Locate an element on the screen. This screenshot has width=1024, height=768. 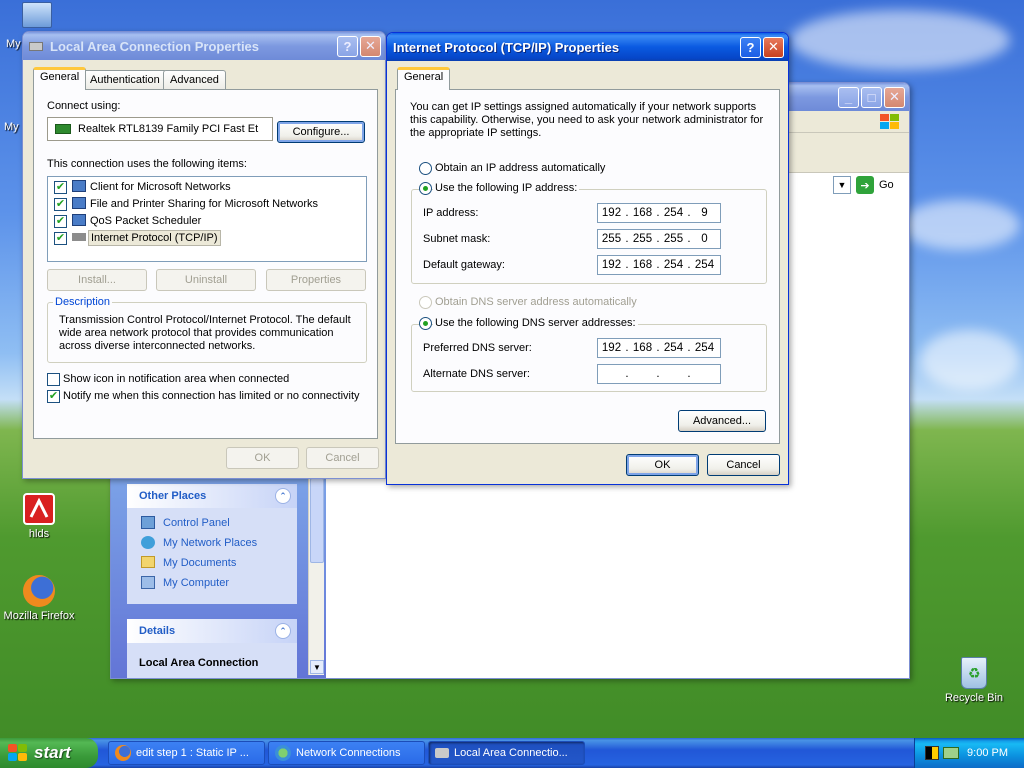
notify-checkbox: ✔ is located at coordinates (53, 396).